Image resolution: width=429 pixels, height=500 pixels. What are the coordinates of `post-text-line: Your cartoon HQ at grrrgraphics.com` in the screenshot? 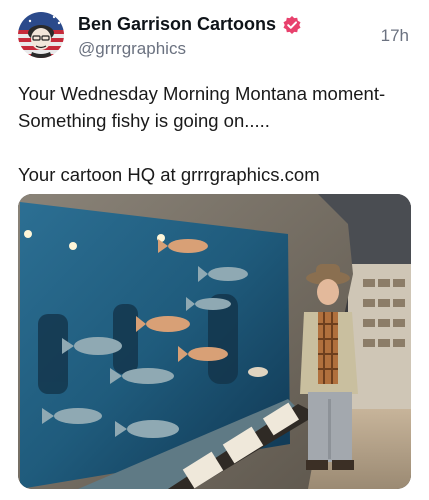 It's located at (215, 174).